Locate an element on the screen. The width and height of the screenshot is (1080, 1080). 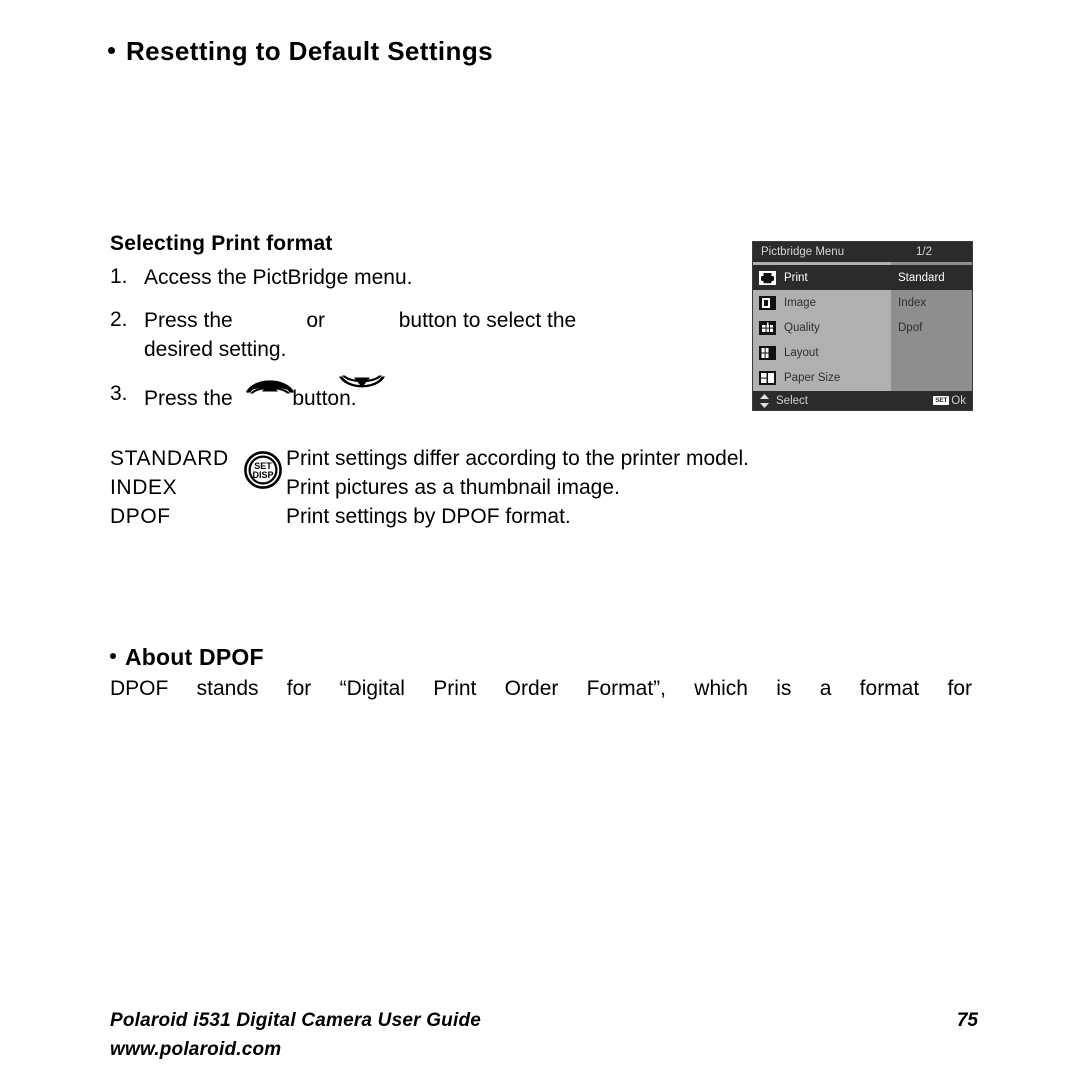
arrow-up-button-icon is located at coordinates (270, 352).